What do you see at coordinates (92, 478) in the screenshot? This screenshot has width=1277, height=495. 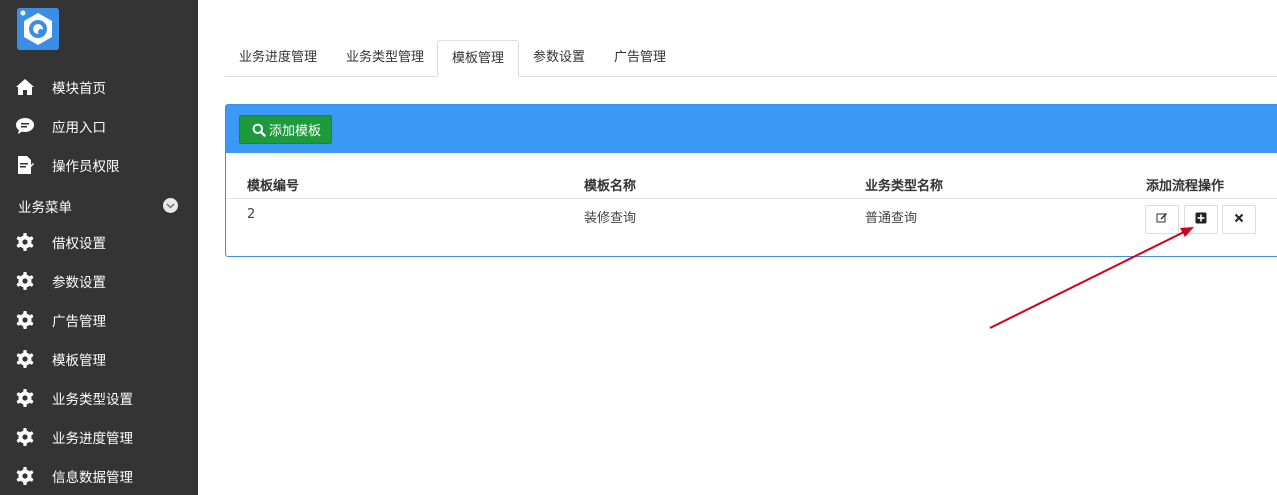 I see `sidebar-item-label: 信息数据管理` at bounding box center [92, 478].